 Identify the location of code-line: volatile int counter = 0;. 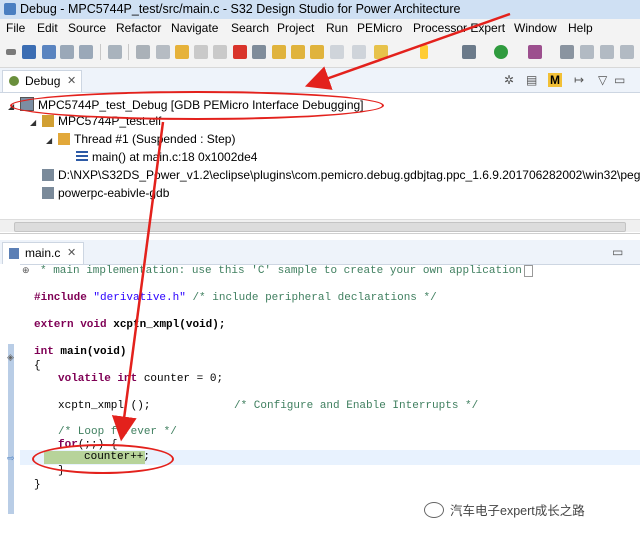
(140, 380).